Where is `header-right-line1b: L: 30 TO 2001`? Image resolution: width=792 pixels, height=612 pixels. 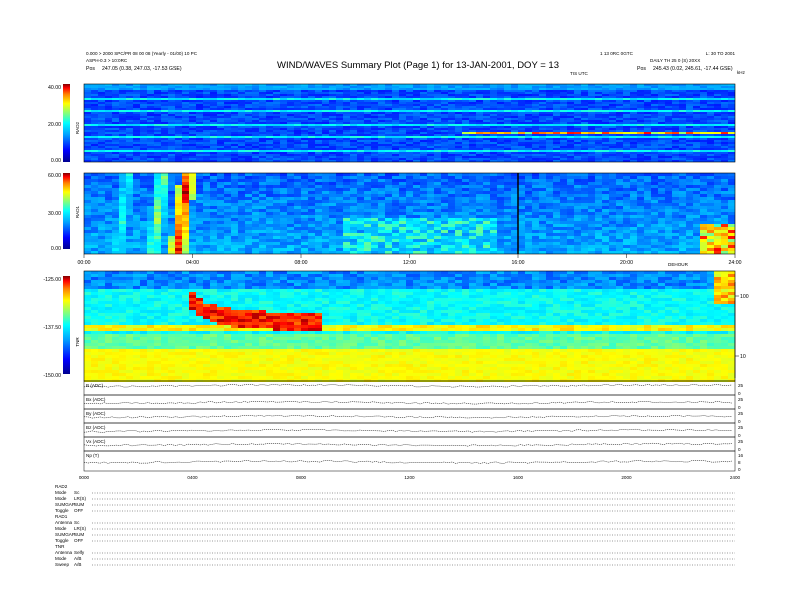
header-right-line1b: L: 30 TO 2001 is located at coordinates (721, 53).